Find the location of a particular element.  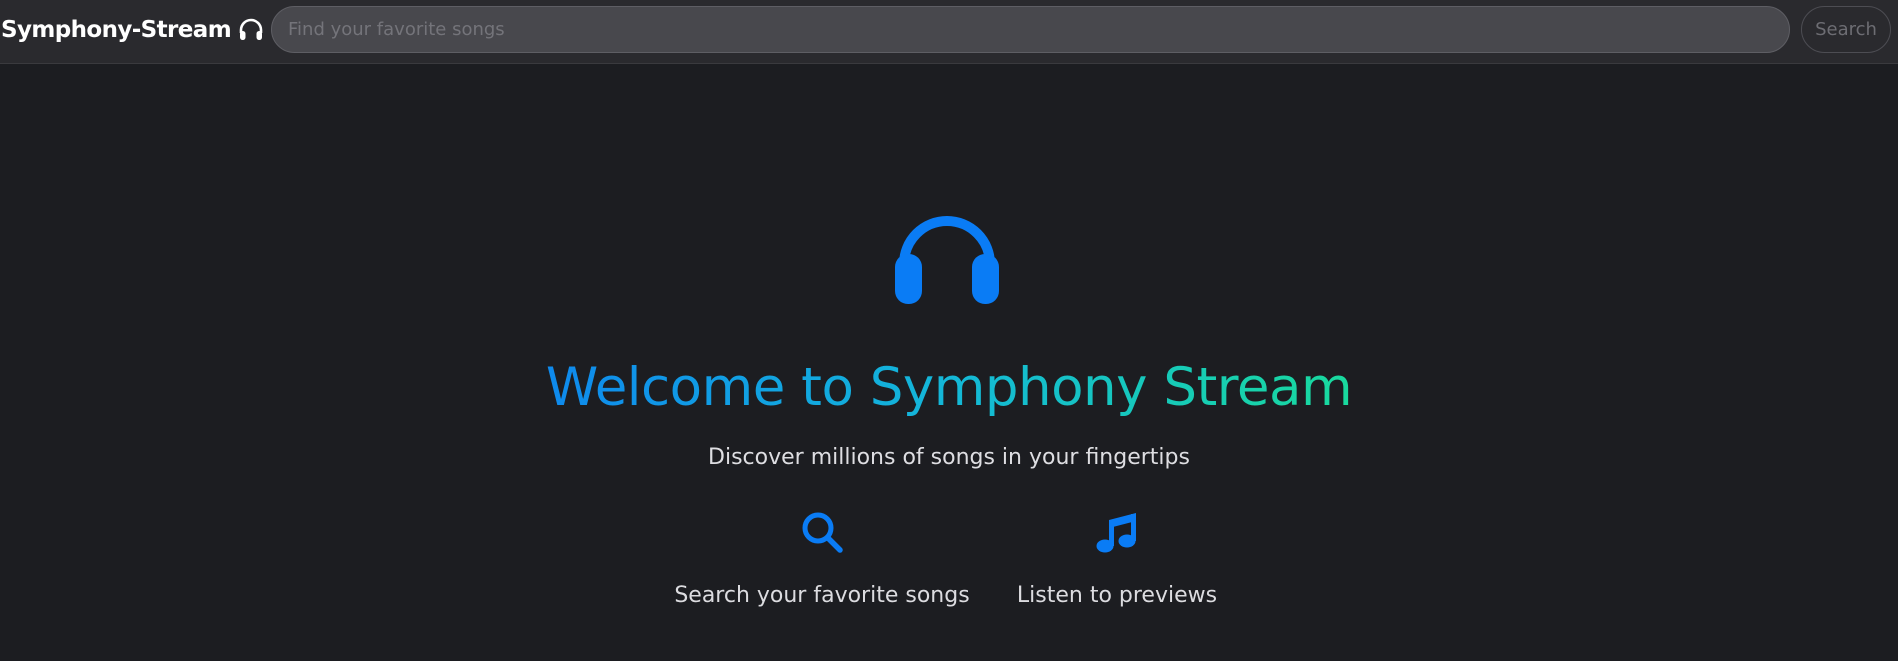

feature-listen: Listen to previews is located at coordinates (1117, 565).